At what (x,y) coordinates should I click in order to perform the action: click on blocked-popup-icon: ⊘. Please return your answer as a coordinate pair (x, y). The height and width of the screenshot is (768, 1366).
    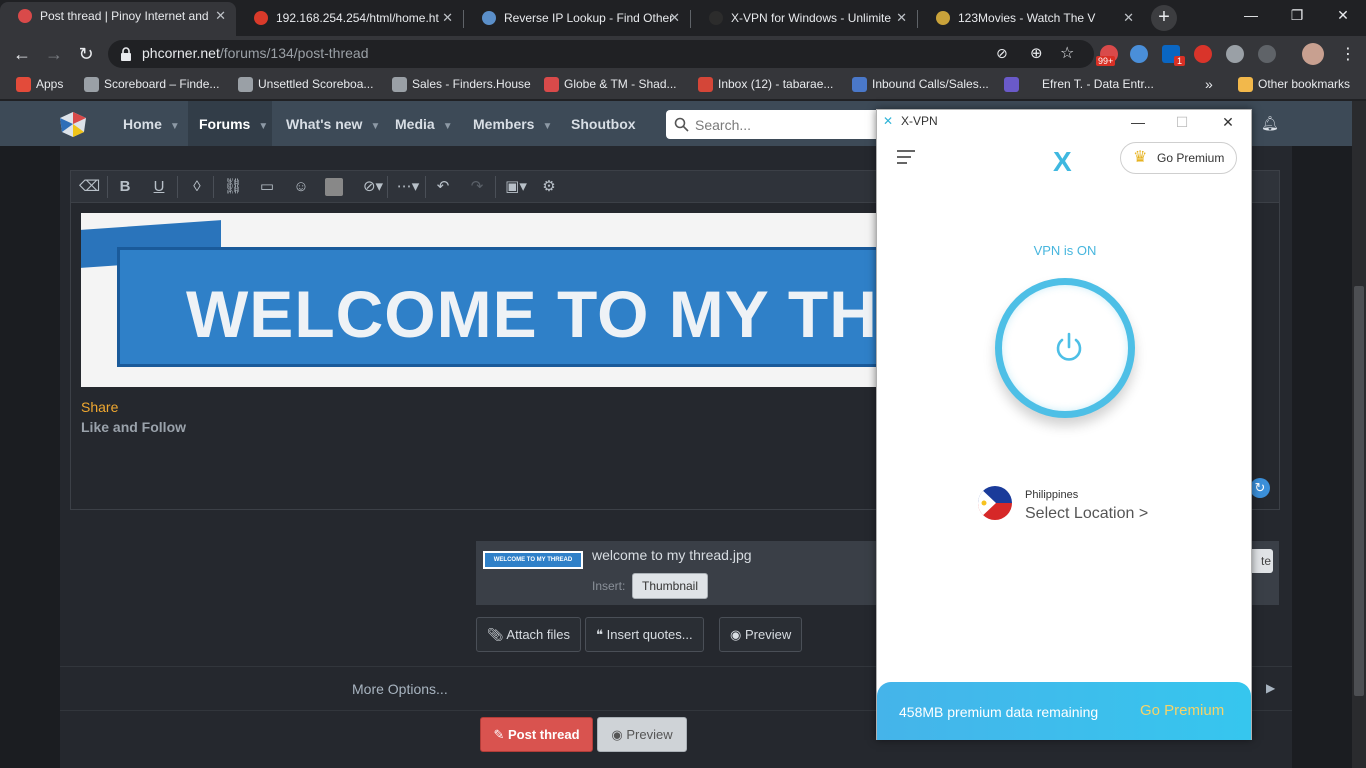
    Looking at the image, I should click on (1002, 53).